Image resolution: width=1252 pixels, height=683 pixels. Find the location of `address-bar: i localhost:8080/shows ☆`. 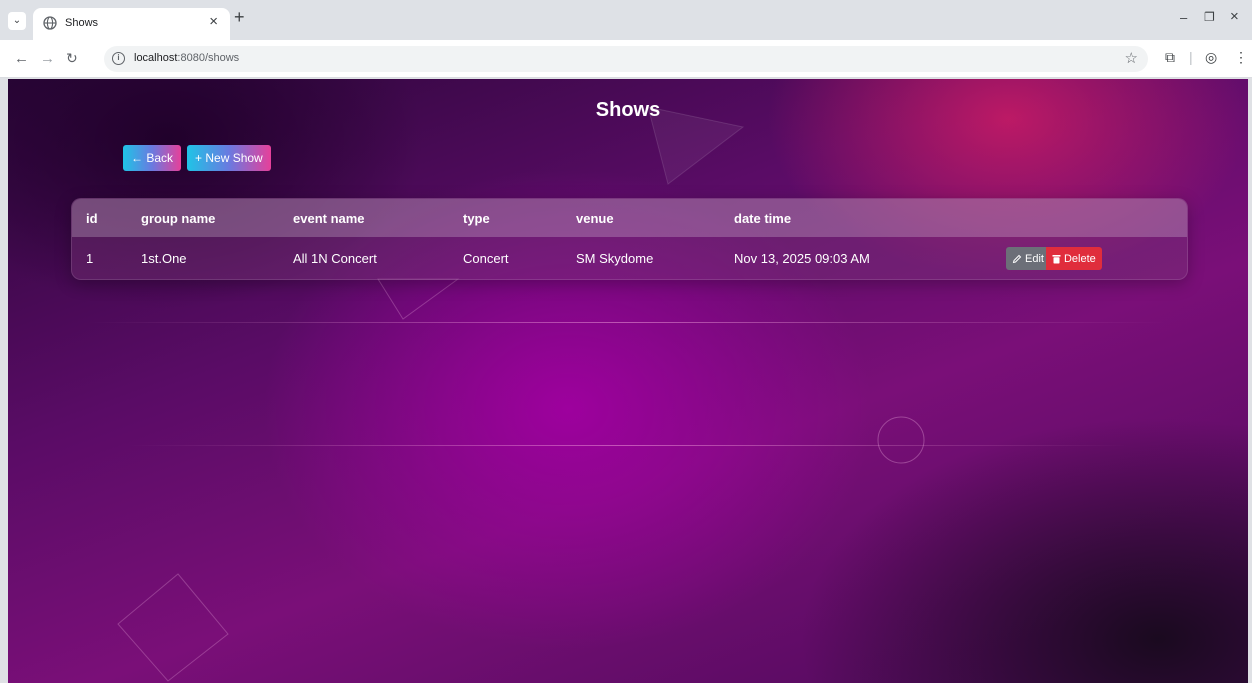

address-bar: i localhost:8080/shows ☆ is located at coordinates (626, 59).